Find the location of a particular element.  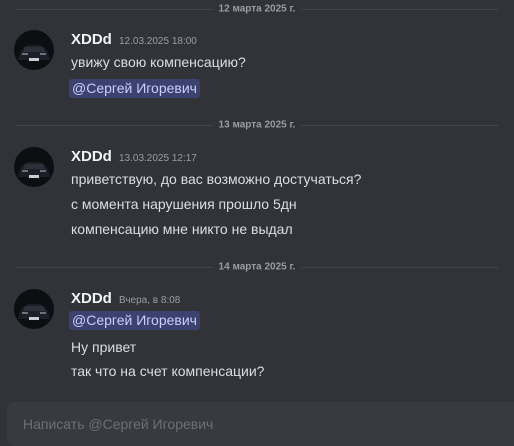

message-text: увижу свою компенсацию? is located at coordinates (158, 62).